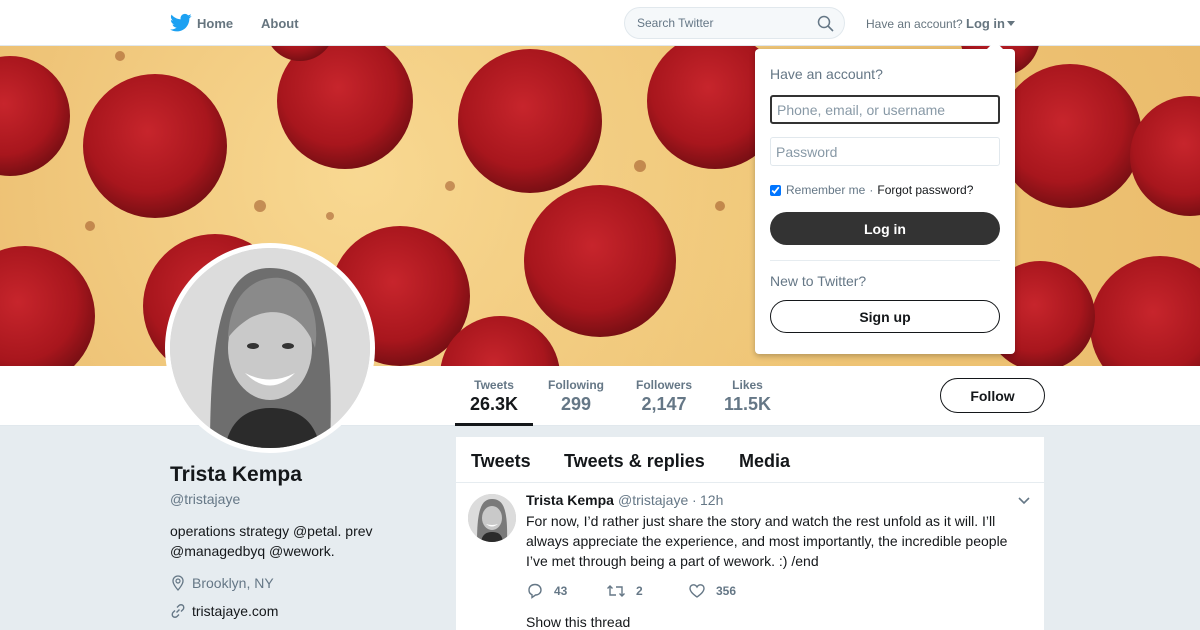 The height and width of the screenshot is (630, 1200). What do you see at coordinates (570, 500) in the screenshot?
I see `tweet-author-name: Trista Kempa` at bounding box center [570, 500].